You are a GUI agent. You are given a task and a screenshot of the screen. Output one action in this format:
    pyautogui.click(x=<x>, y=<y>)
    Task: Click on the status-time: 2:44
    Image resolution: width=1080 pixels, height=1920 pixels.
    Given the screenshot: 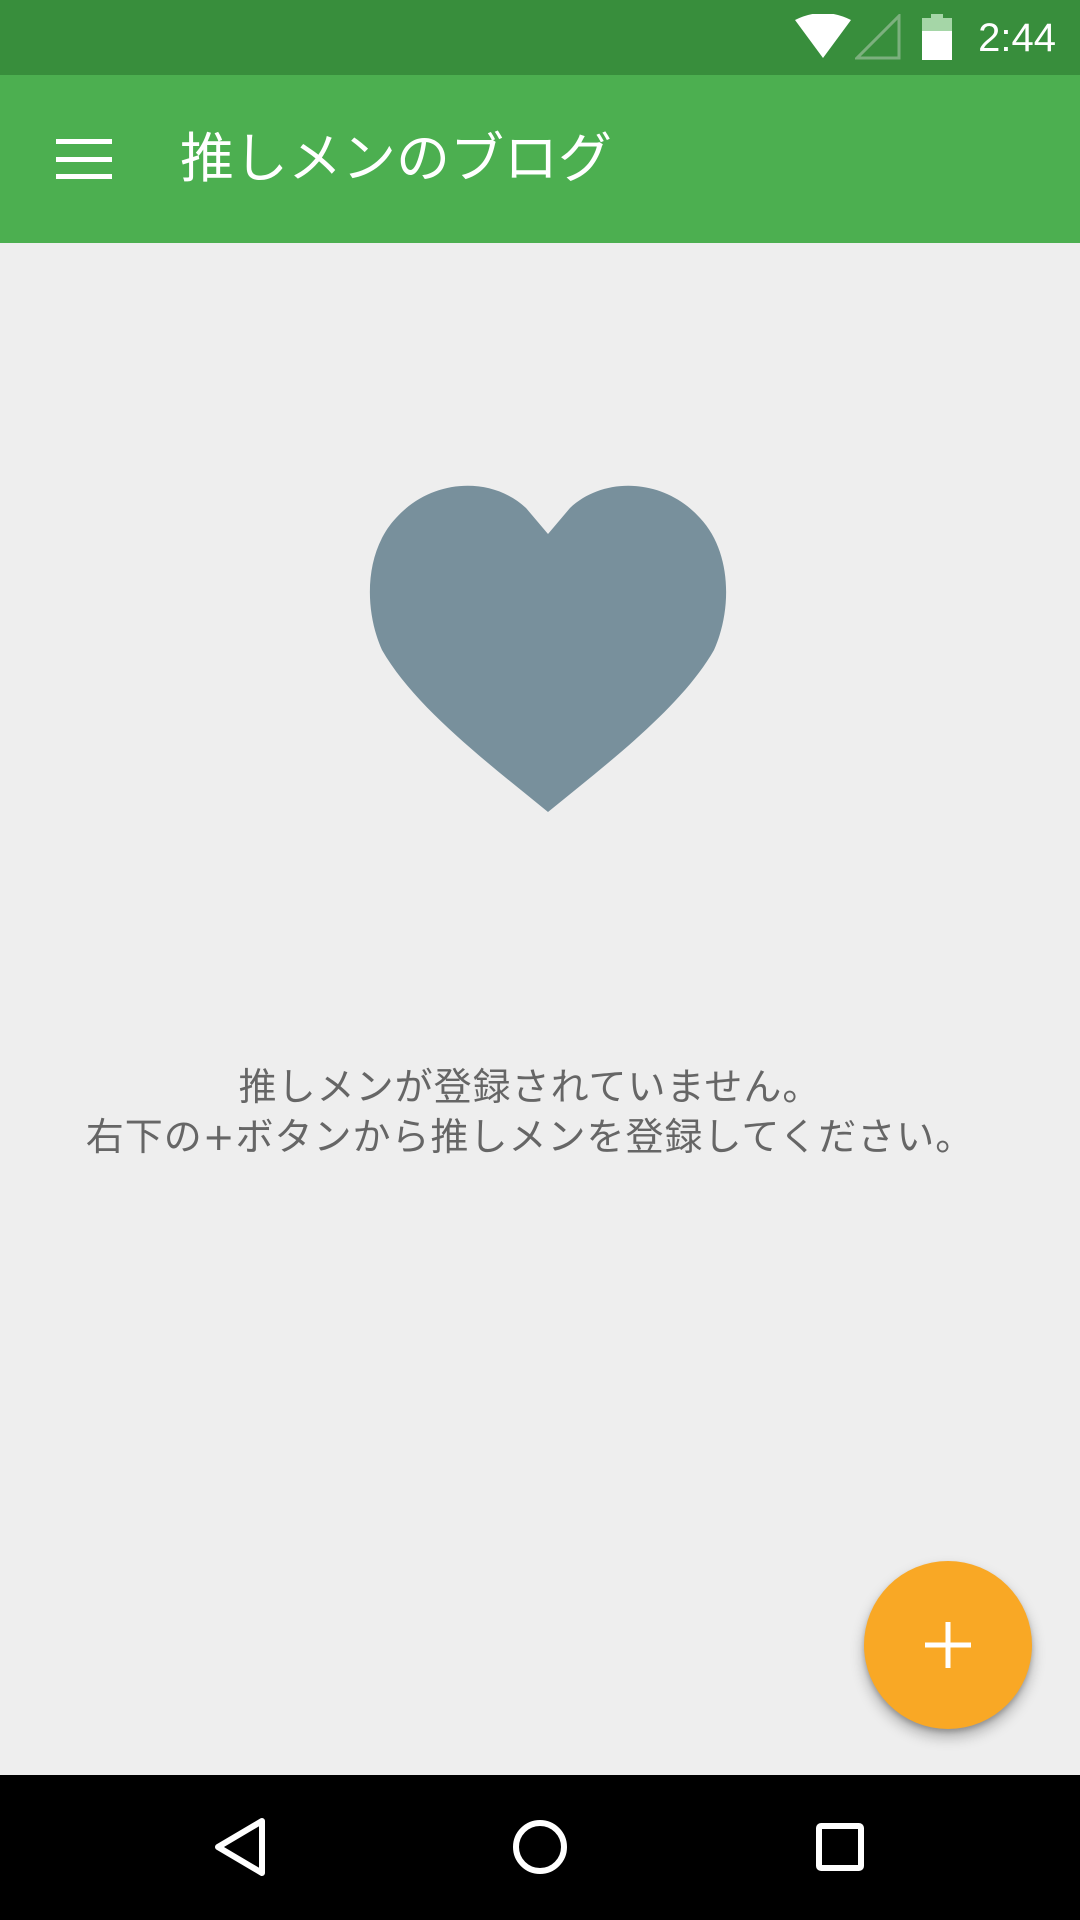 What is the action you would take?
    pyautogui.click(x=1017, y=38)
    